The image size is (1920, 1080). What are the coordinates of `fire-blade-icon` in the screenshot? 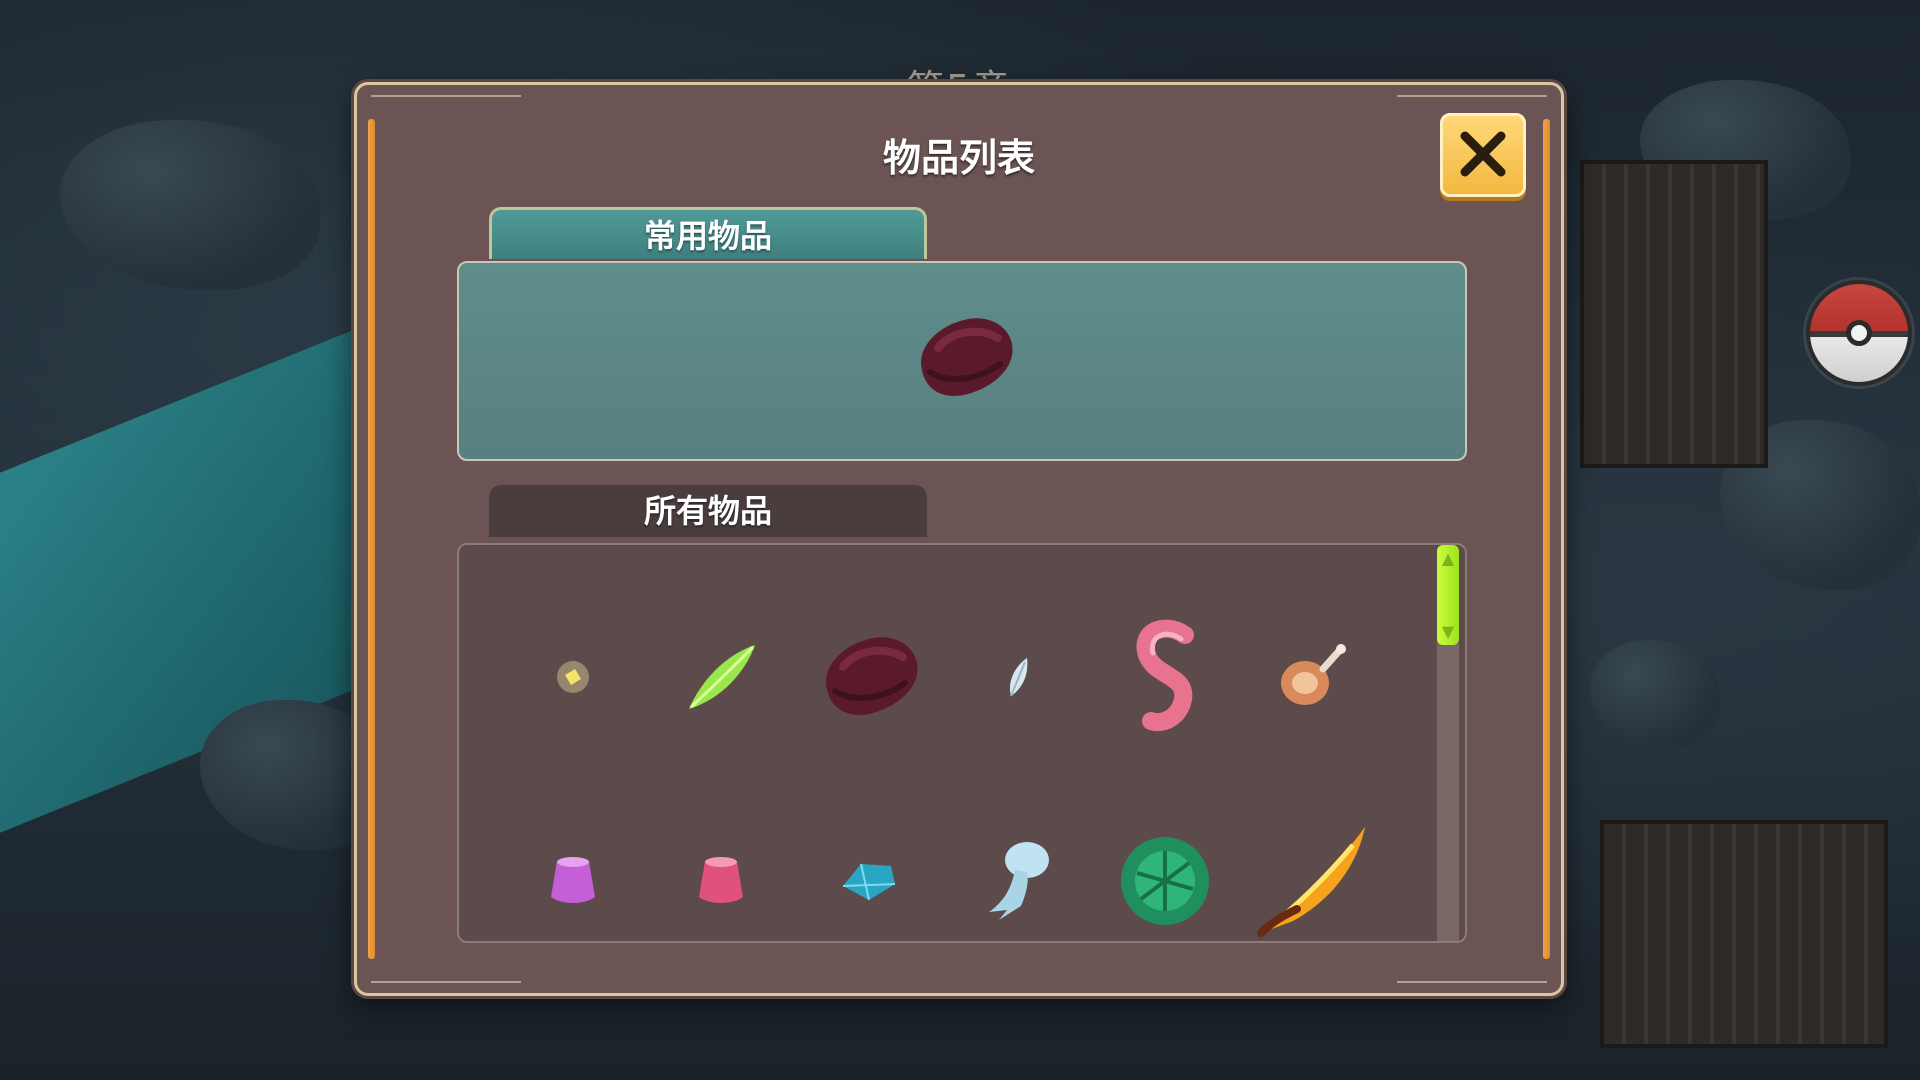 It's located at (1311, 882).